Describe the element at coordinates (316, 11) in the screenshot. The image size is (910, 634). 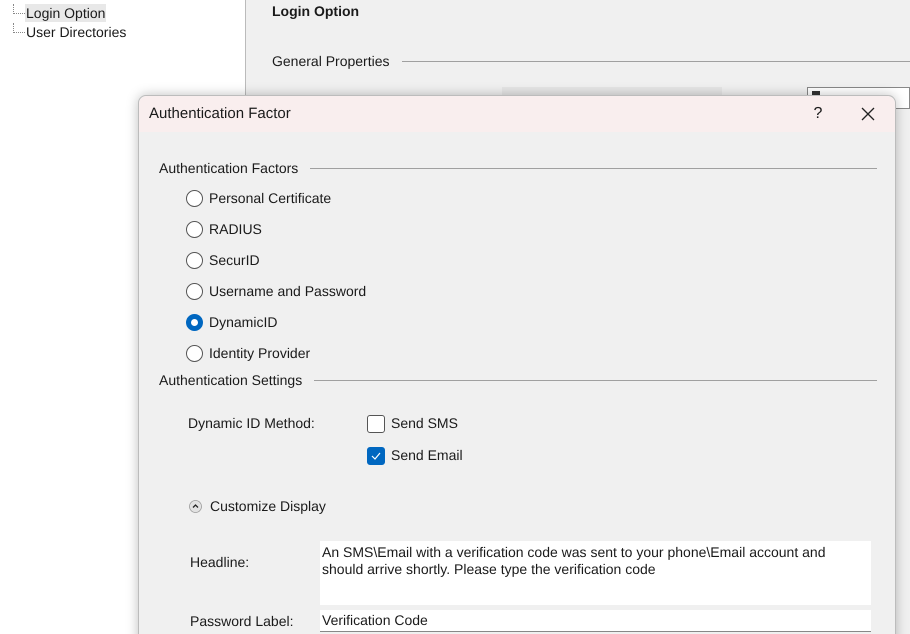
I see `page-title: Login Option` at that location.